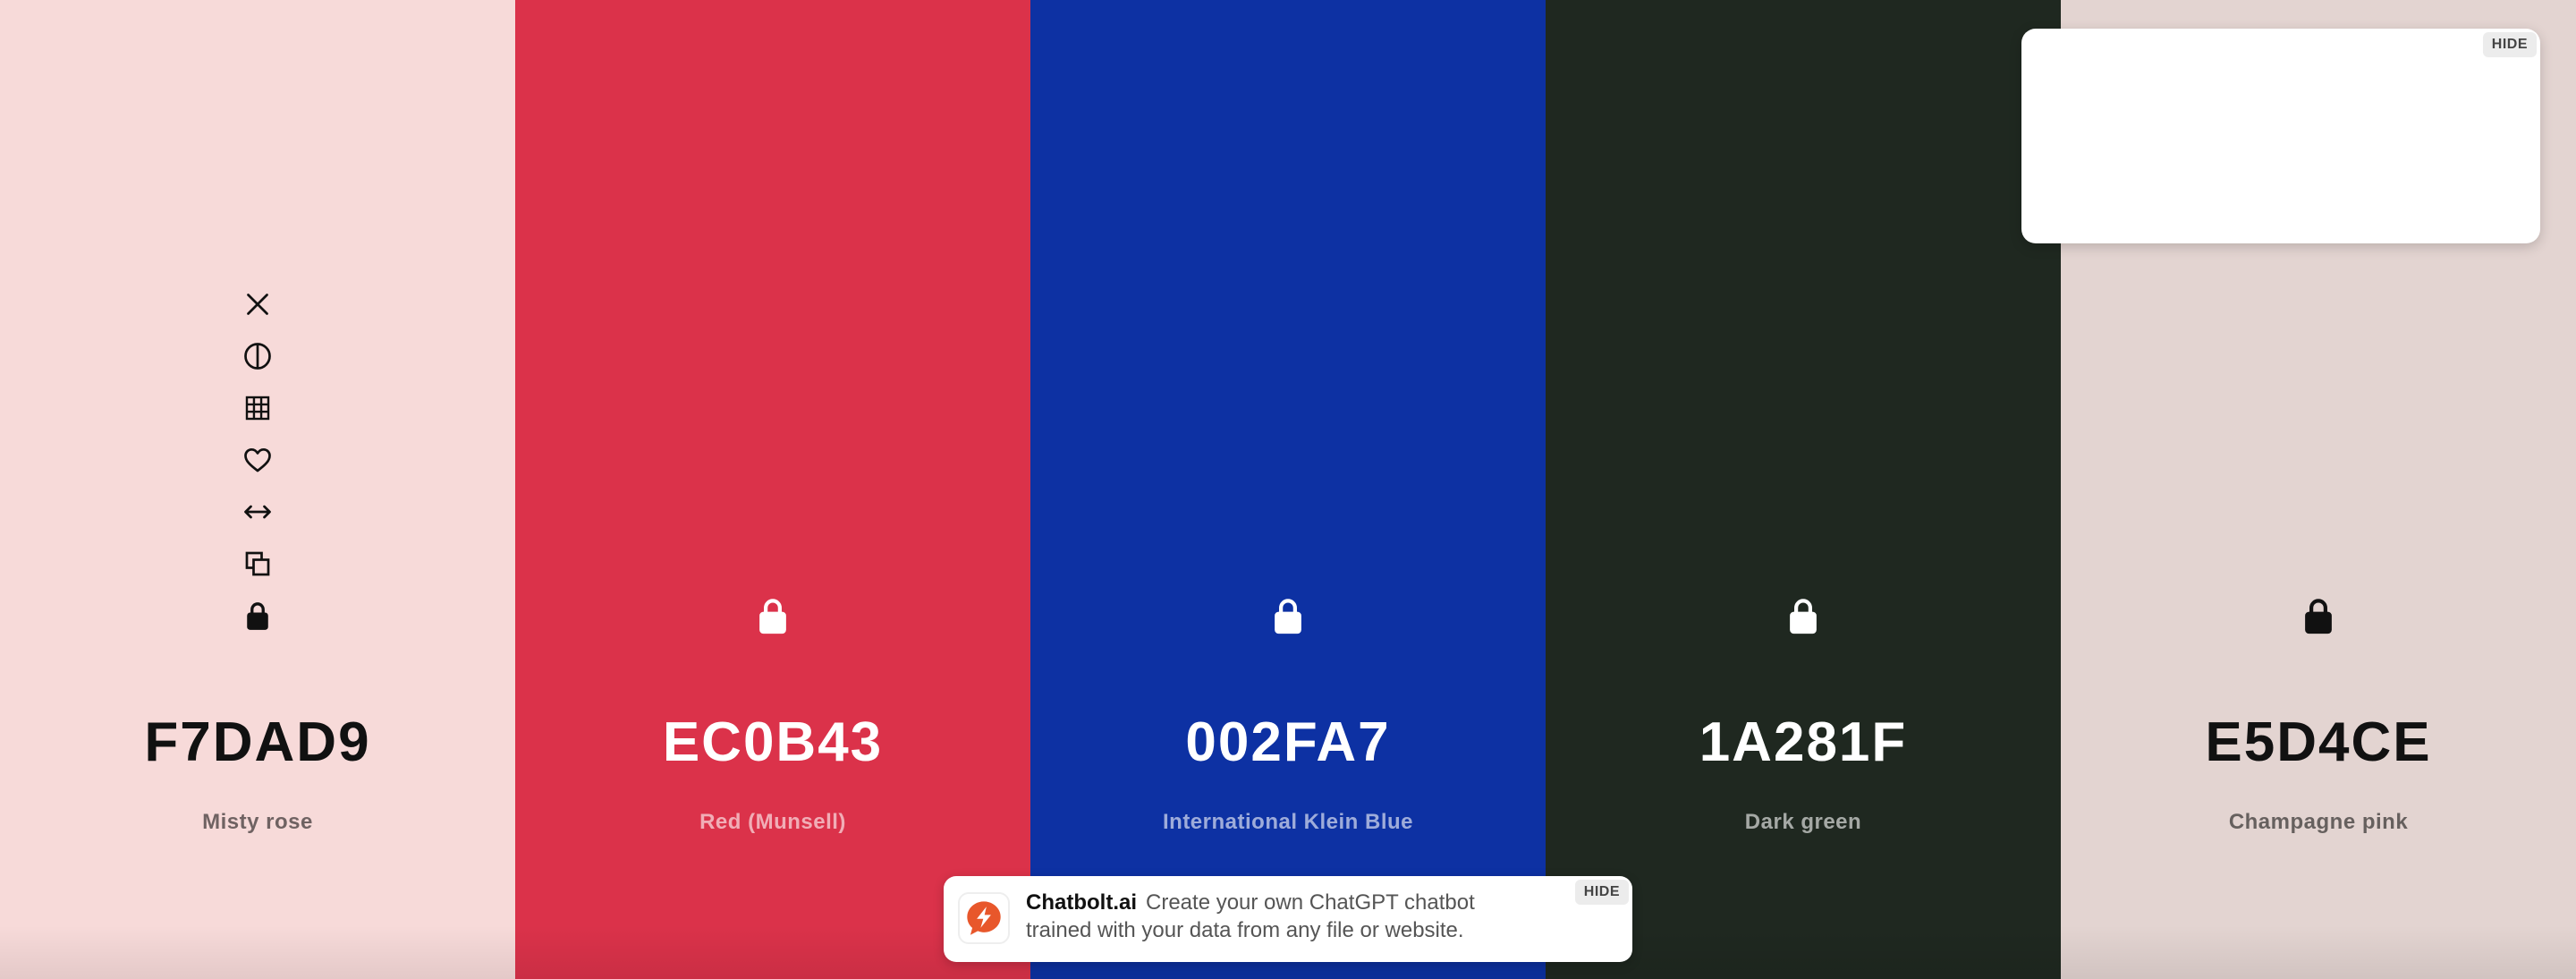 The height and width of the screenshot is (979, 2576). What do you see at coordinates (2280, 136) in the screenshot?
I see `ad-box: HIDE` at bounding box center [2280, 136].